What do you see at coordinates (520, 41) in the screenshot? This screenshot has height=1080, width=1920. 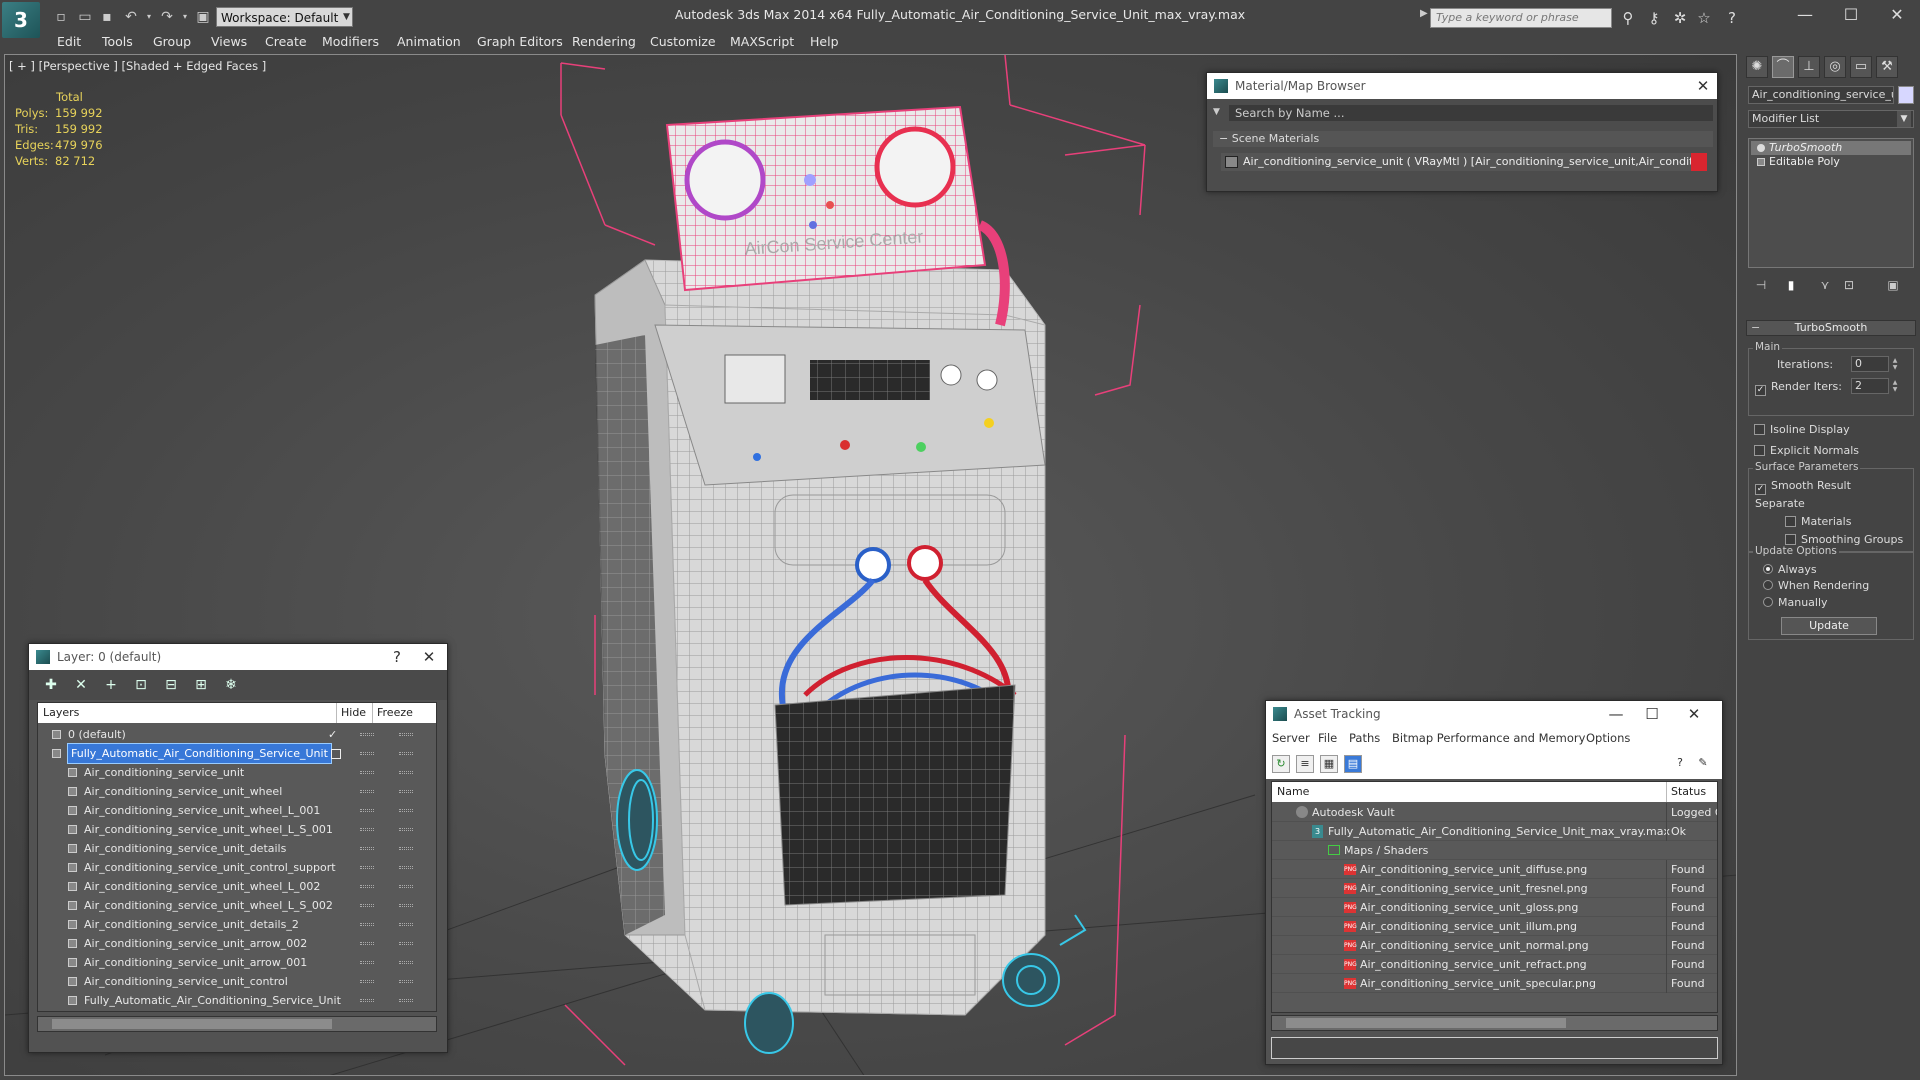 I see `menu-graph-editors: Graph Editors` at bounding box center [520, 41].